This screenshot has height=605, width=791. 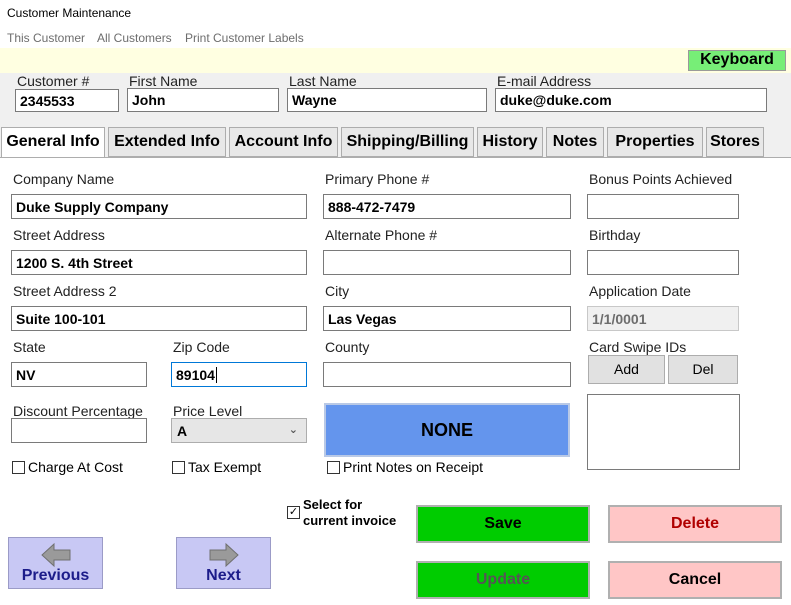 I want to click on menu-item-all-customers: All Customers, so click(x=134, y=38).